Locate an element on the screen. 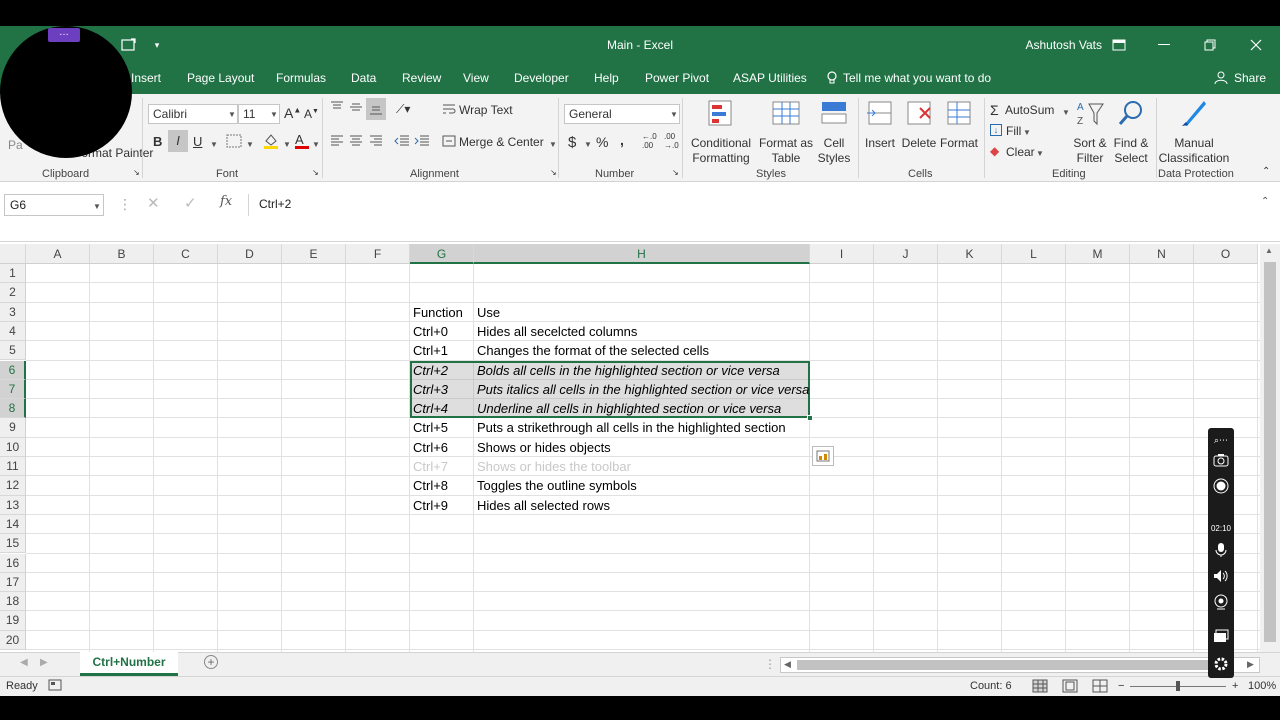  underline-icon: U is located at coordinates (197, 141).